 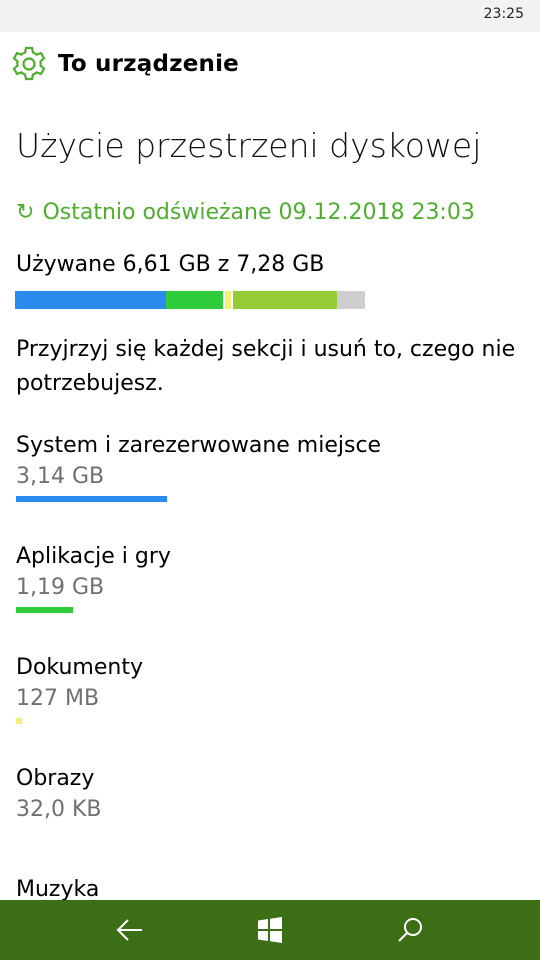 What do you see at coordinates (410, 930) in the screenshot?
I see `search-icon` at bounding box center [410, 930].